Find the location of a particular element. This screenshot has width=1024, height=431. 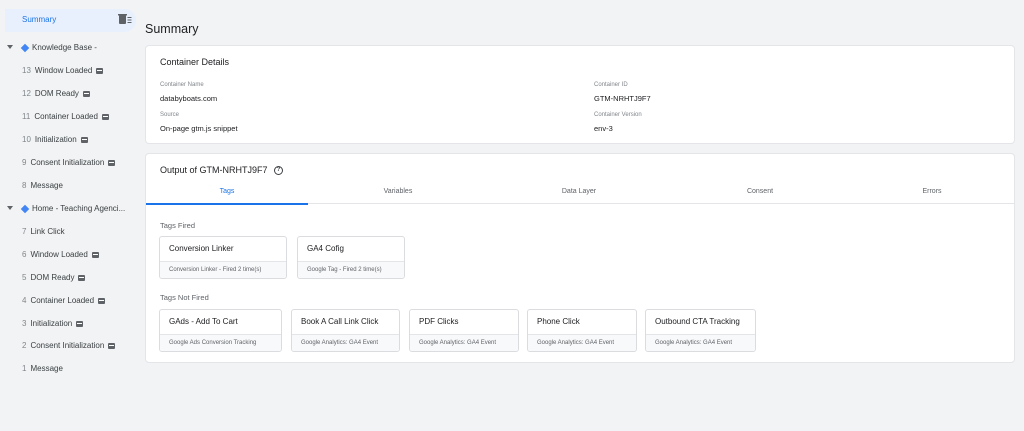

container-version-label: Container Version is located at coordinates (618, 115).